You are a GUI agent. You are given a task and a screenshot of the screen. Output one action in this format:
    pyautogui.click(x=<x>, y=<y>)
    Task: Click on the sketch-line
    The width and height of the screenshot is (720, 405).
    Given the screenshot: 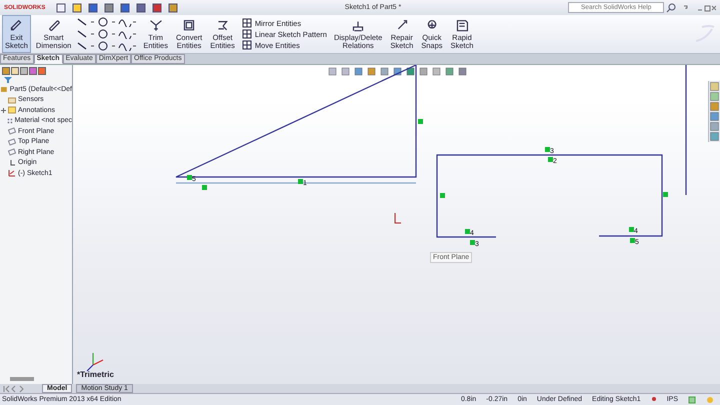 What is the action you would take?
    pyautogui.click(x=686, y=130)
    